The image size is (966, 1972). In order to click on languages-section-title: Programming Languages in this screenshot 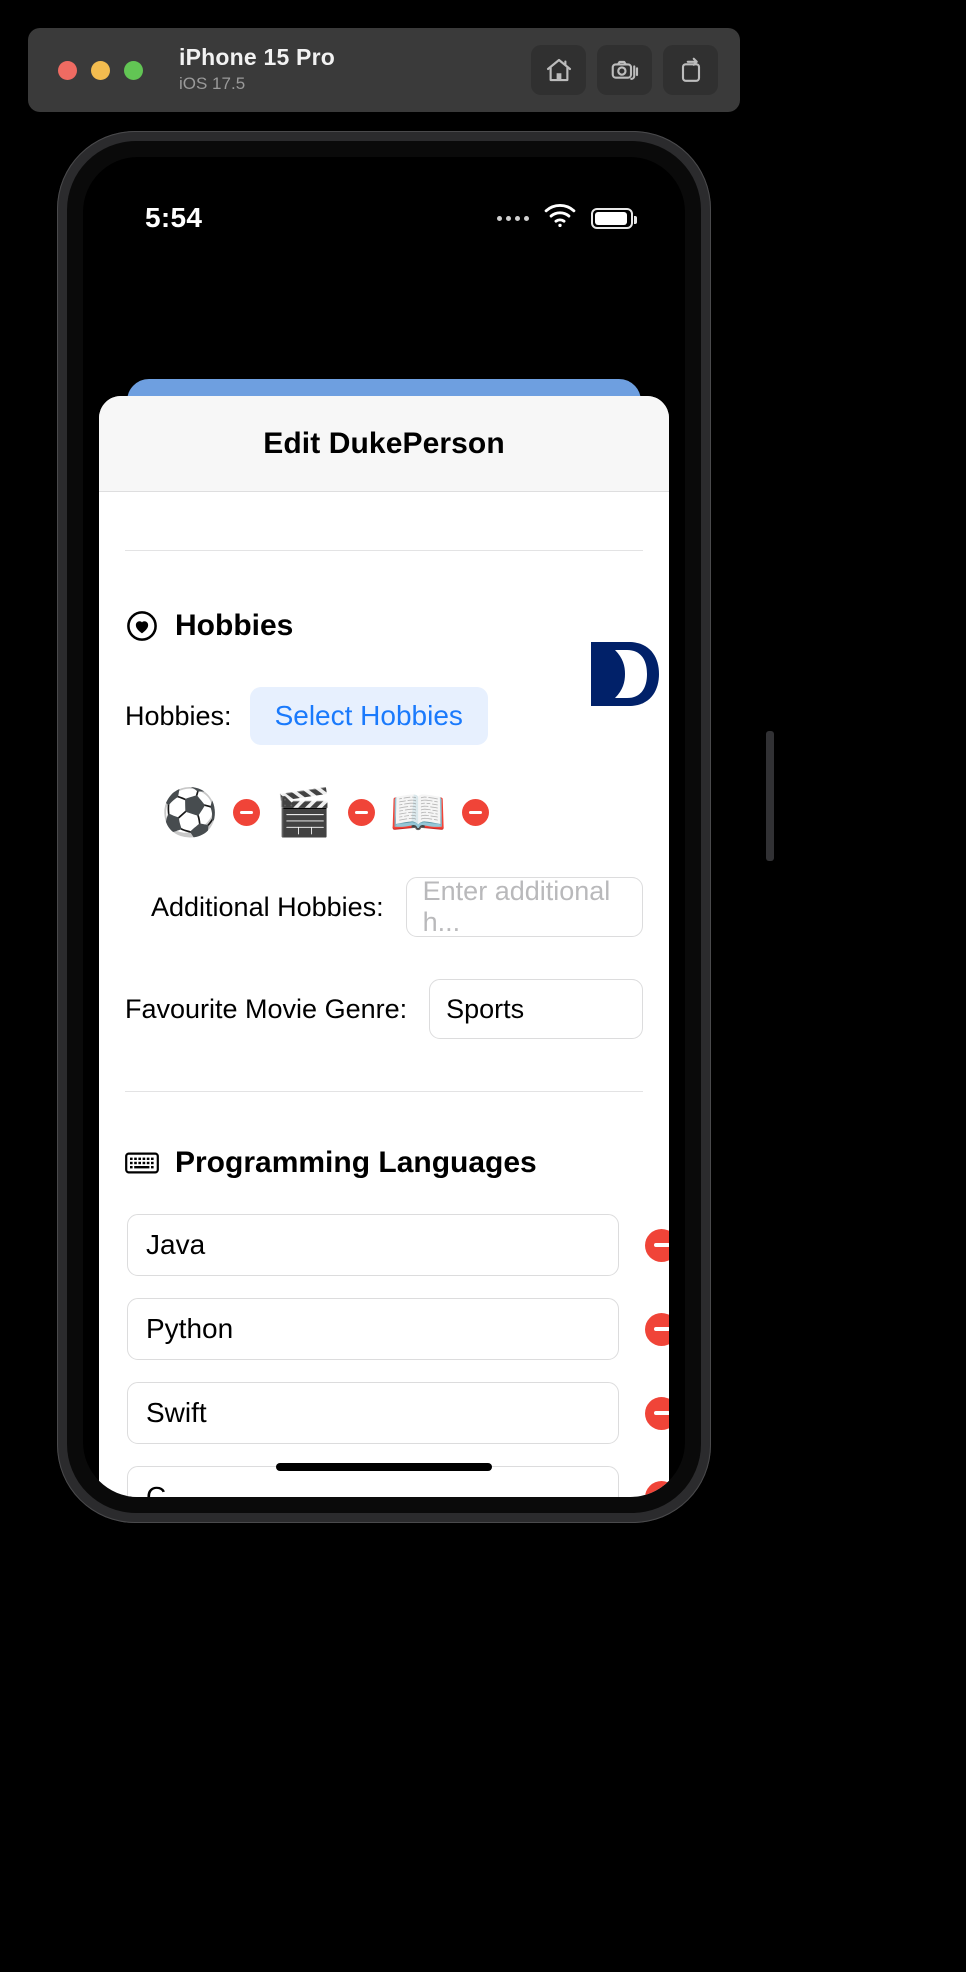, I will do `click(356, 1162)`.